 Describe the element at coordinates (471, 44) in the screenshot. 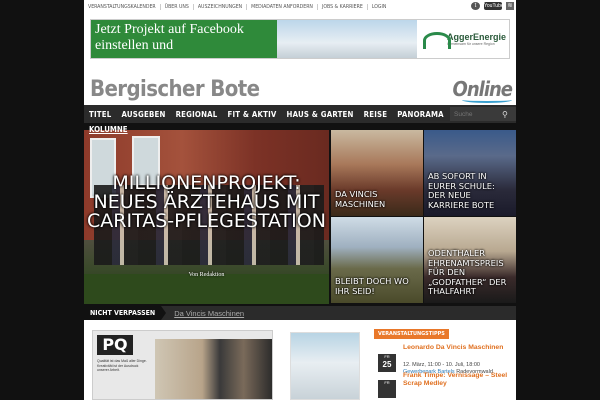

I see `banner-brand-sub: Gemeinsam für unsere Region` at that location.